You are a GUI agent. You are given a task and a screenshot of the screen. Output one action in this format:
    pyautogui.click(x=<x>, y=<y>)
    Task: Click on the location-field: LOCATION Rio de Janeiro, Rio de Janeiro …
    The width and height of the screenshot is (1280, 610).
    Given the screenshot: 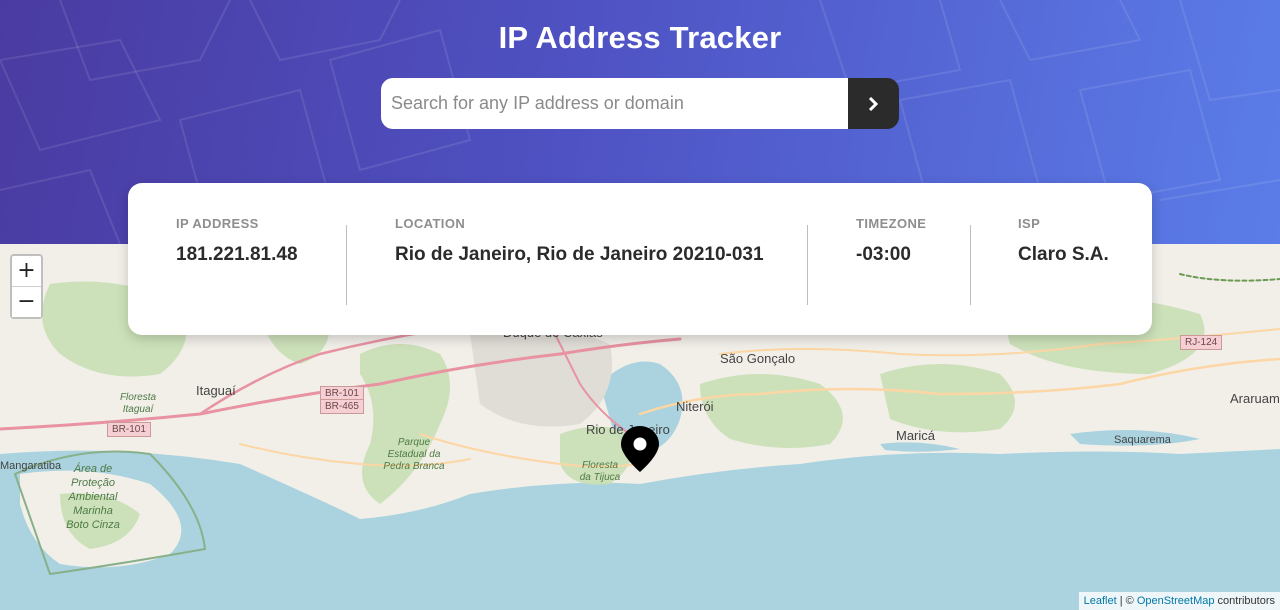 What is the action you would take?
    pyautogui.click(x=579, y=241)
    